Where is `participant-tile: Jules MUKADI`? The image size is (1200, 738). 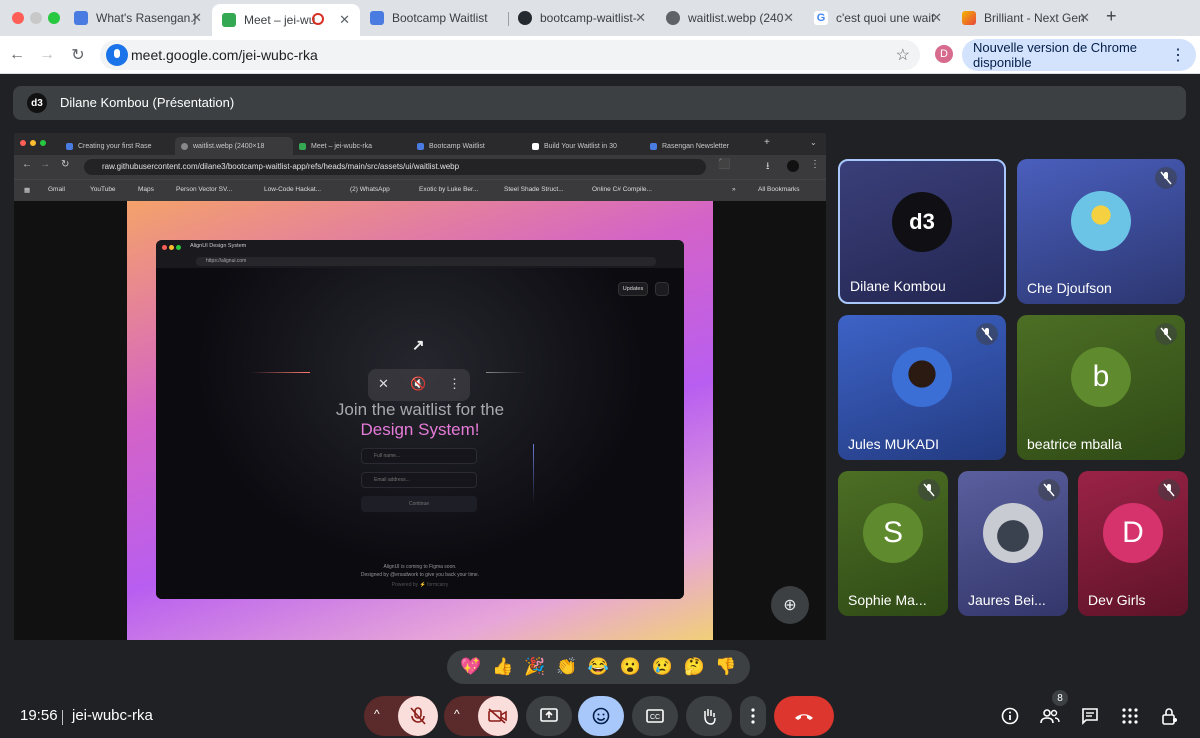
participant-tile: Jules MUKADI is located at coordinates (922, 387).